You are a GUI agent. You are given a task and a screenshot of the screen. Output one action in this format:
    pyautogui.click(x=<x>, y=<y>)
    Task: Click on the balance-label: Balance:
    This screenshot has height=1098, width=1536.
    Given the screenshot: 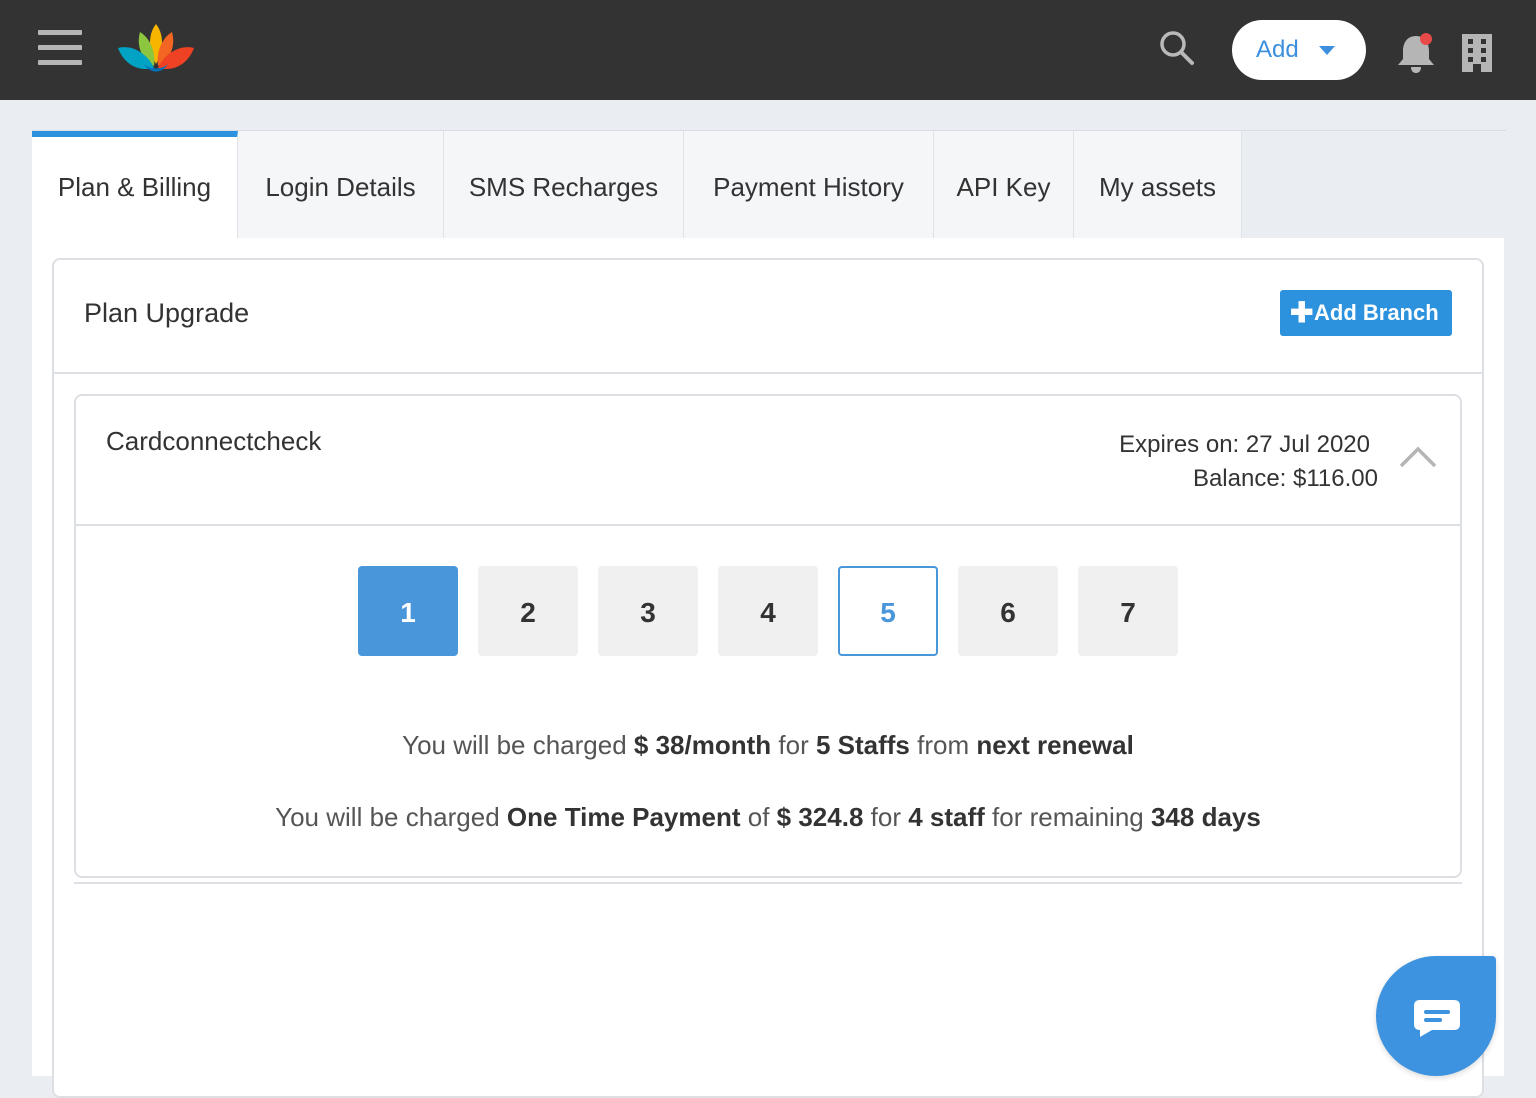 What is the action you would take?
    pyautogui.click(x=1239, y=478)
    